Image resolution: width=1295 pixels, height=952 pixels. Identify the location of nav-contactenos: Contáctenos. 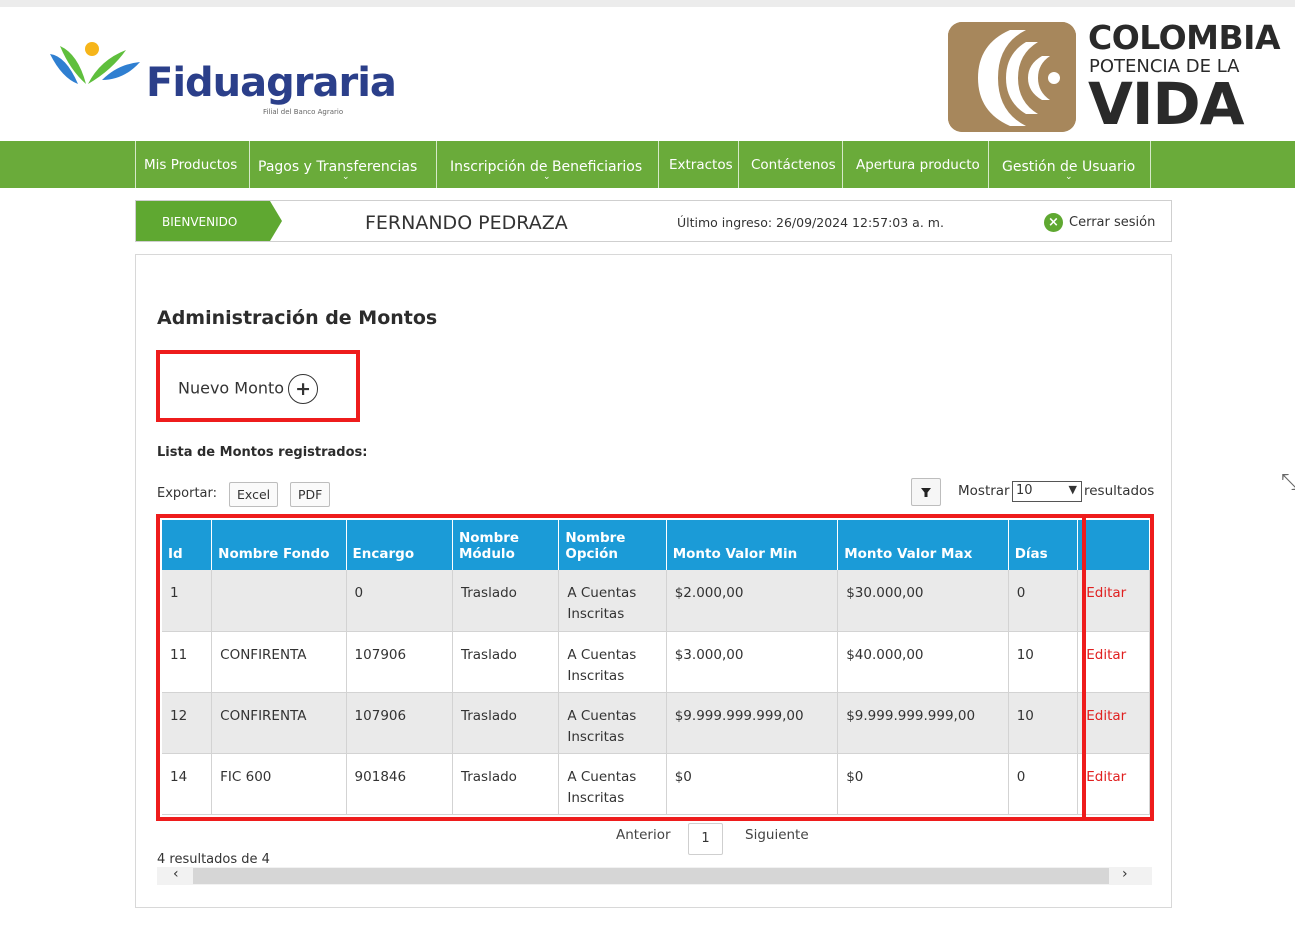
(790, 164).